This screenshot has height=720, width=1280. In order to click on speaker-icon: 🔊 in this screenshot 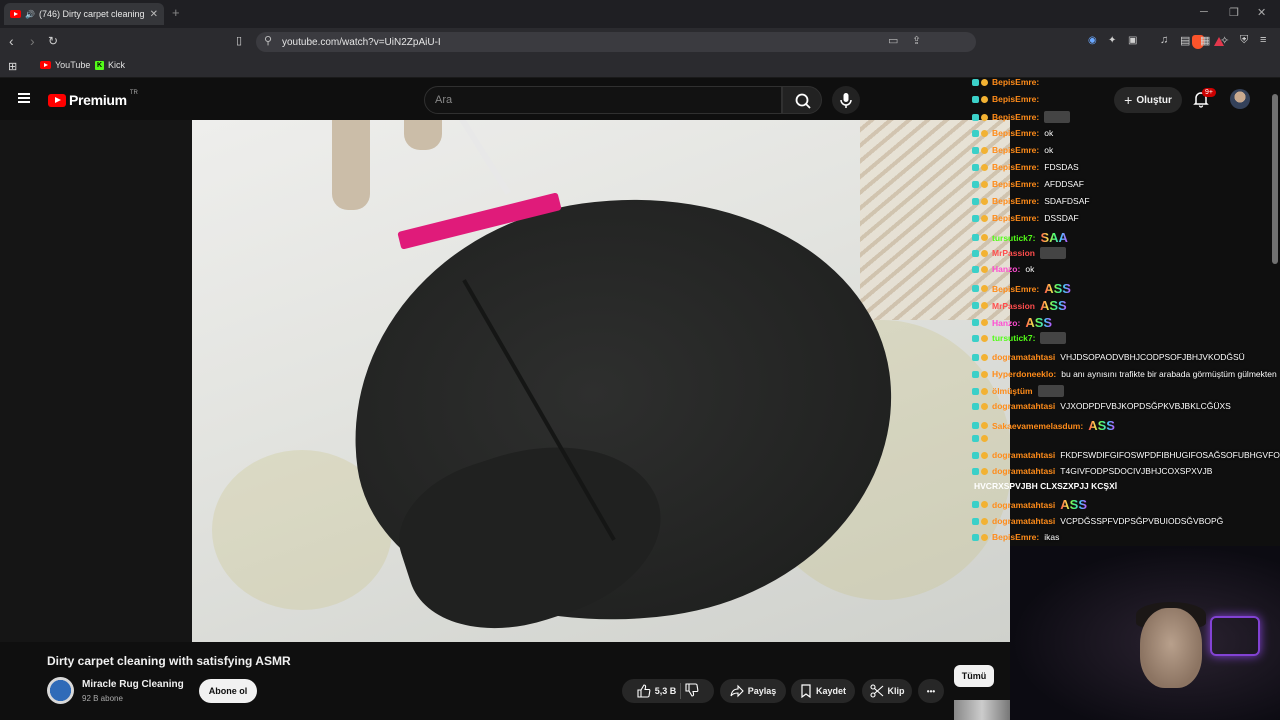, I will do `click(30, 14)`.